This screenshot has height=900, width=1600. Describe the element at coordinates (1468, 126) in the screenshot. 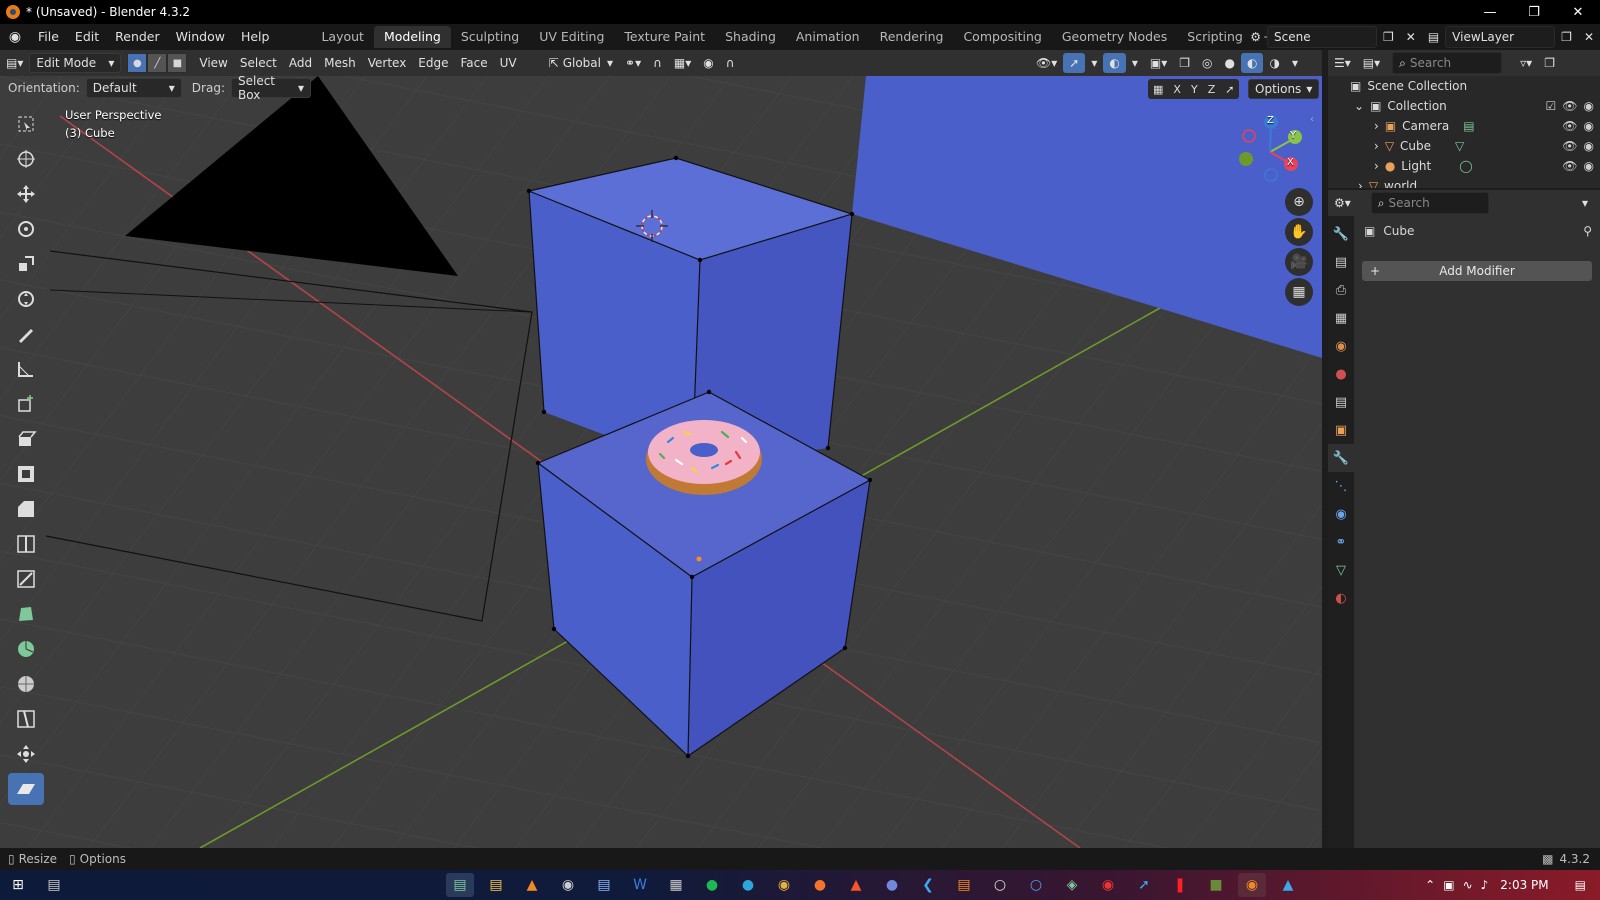

I see `camera-data-icon: ▤` at that location.